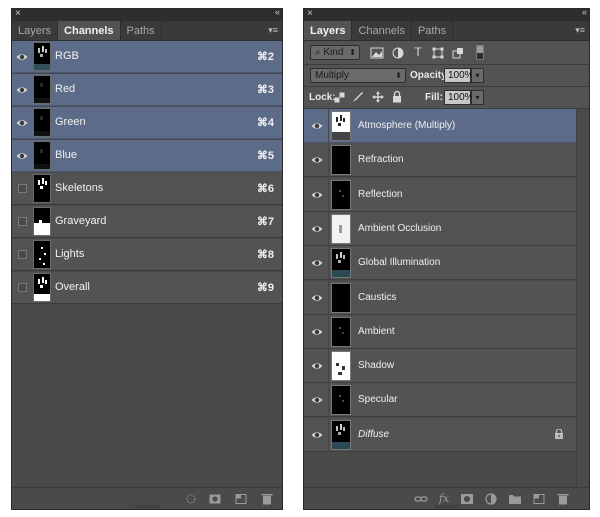 The image size is (600, 517). What do you see at coordinates (147, 156) in the screenshot?
I see `channel-row-blue: Blue ⌘5` at bounding box center [147, 156].